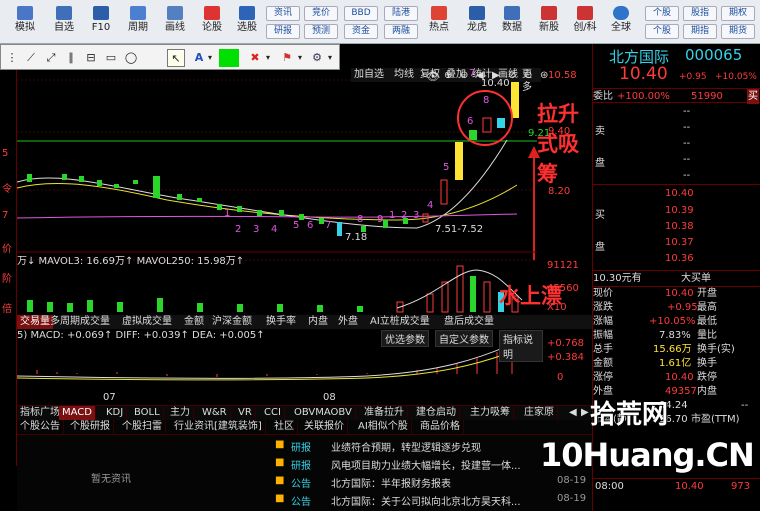 This screenshot has height=511, width=760. Describe the element at coordinates (324, 427) in the screenshot. I see `tab-related-quote: 关联报价` at that location.